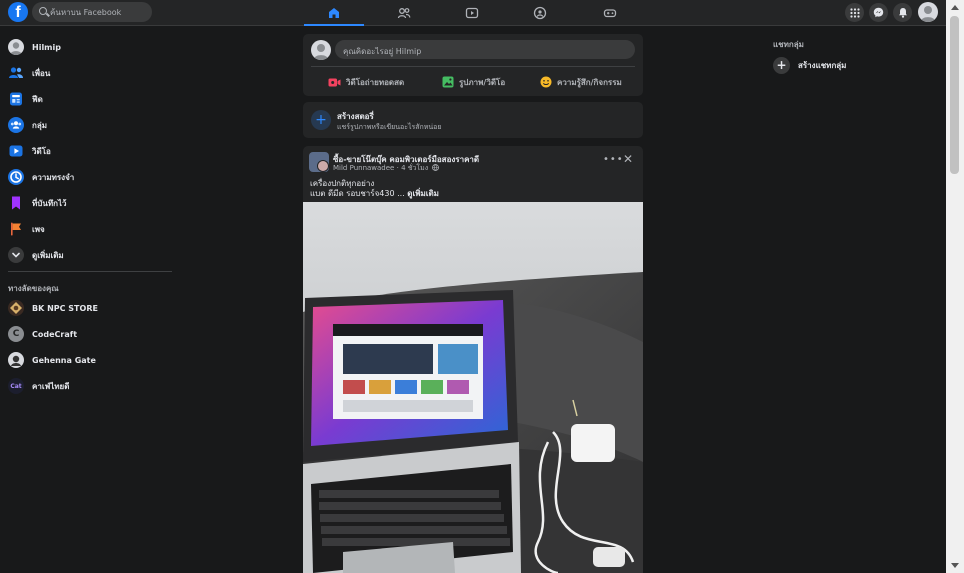  Describe the element at coordinates (363, 168) in the screenshot. I see `post-author: Mild Punnawadee` at that location.